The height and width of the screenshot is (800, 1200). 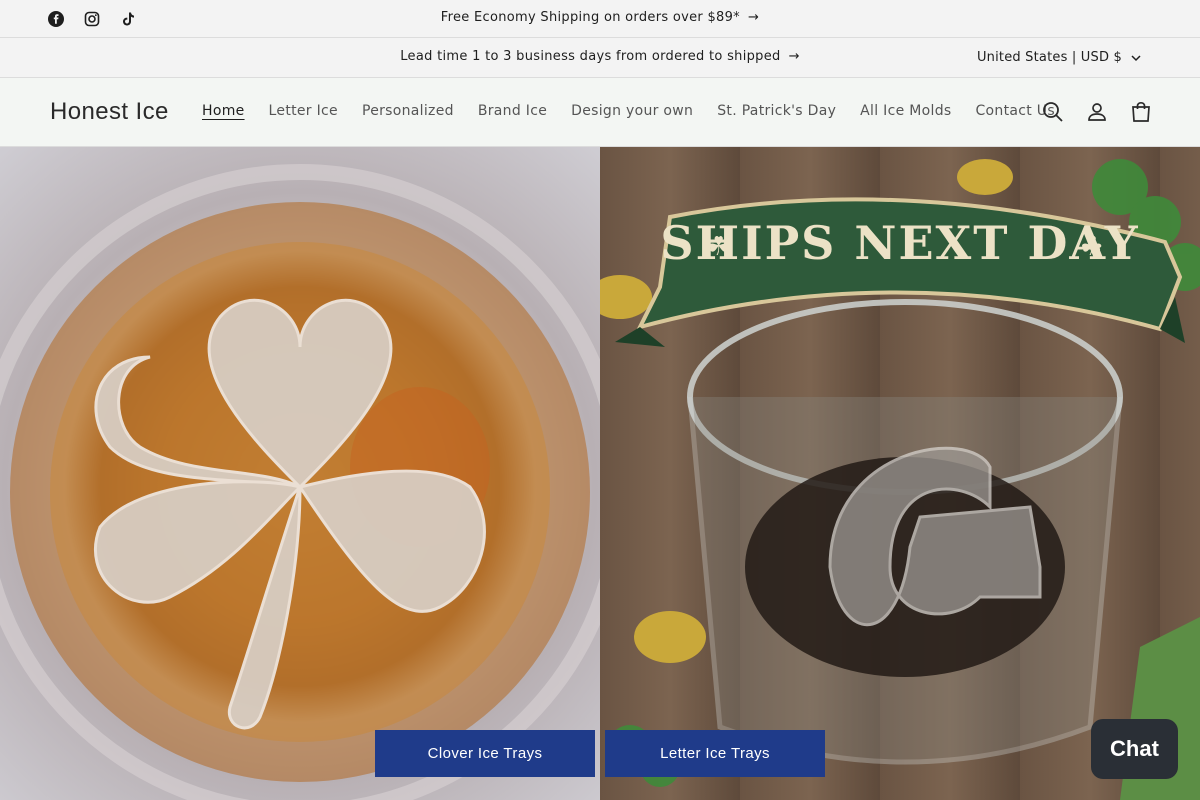 I want to click on currency-label: United States | USD $, so click(x=1049, y=57).